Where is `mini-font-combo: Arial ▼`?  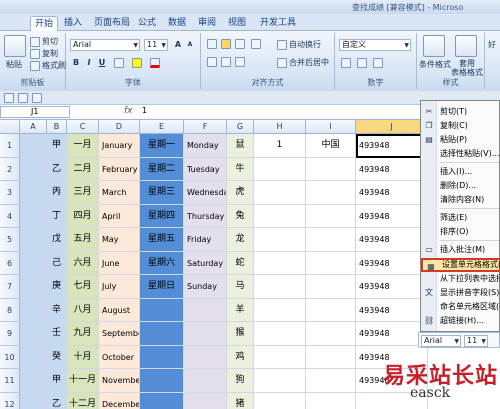 mini-font-combo: Arial ▼ is located at coordinates (441, 341).